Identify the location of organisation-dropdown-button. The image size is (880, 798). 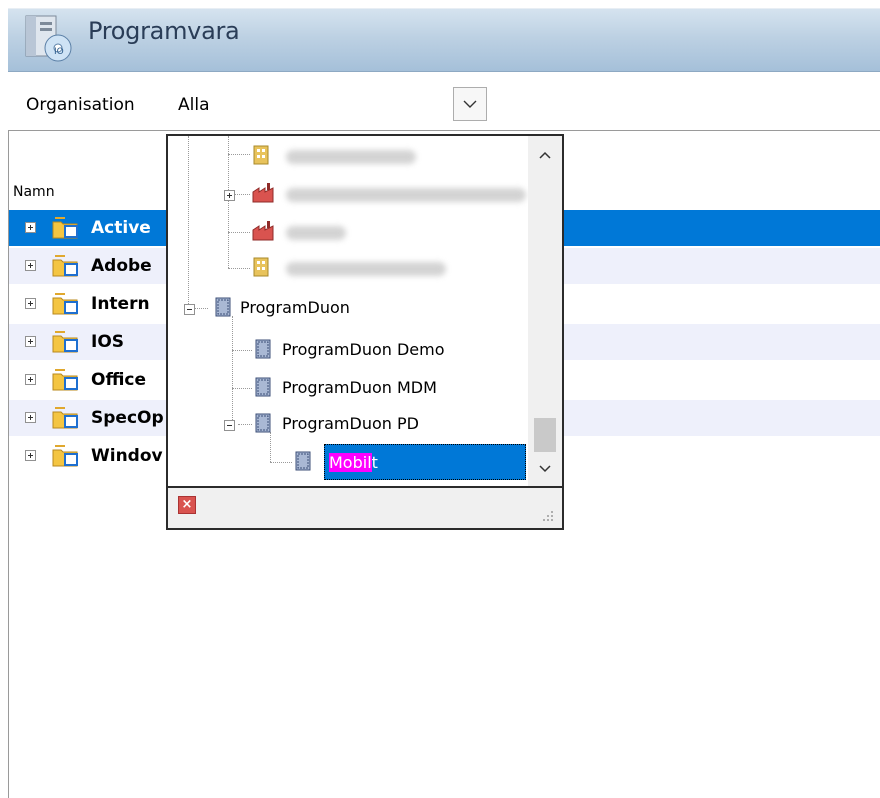
(470, 104).